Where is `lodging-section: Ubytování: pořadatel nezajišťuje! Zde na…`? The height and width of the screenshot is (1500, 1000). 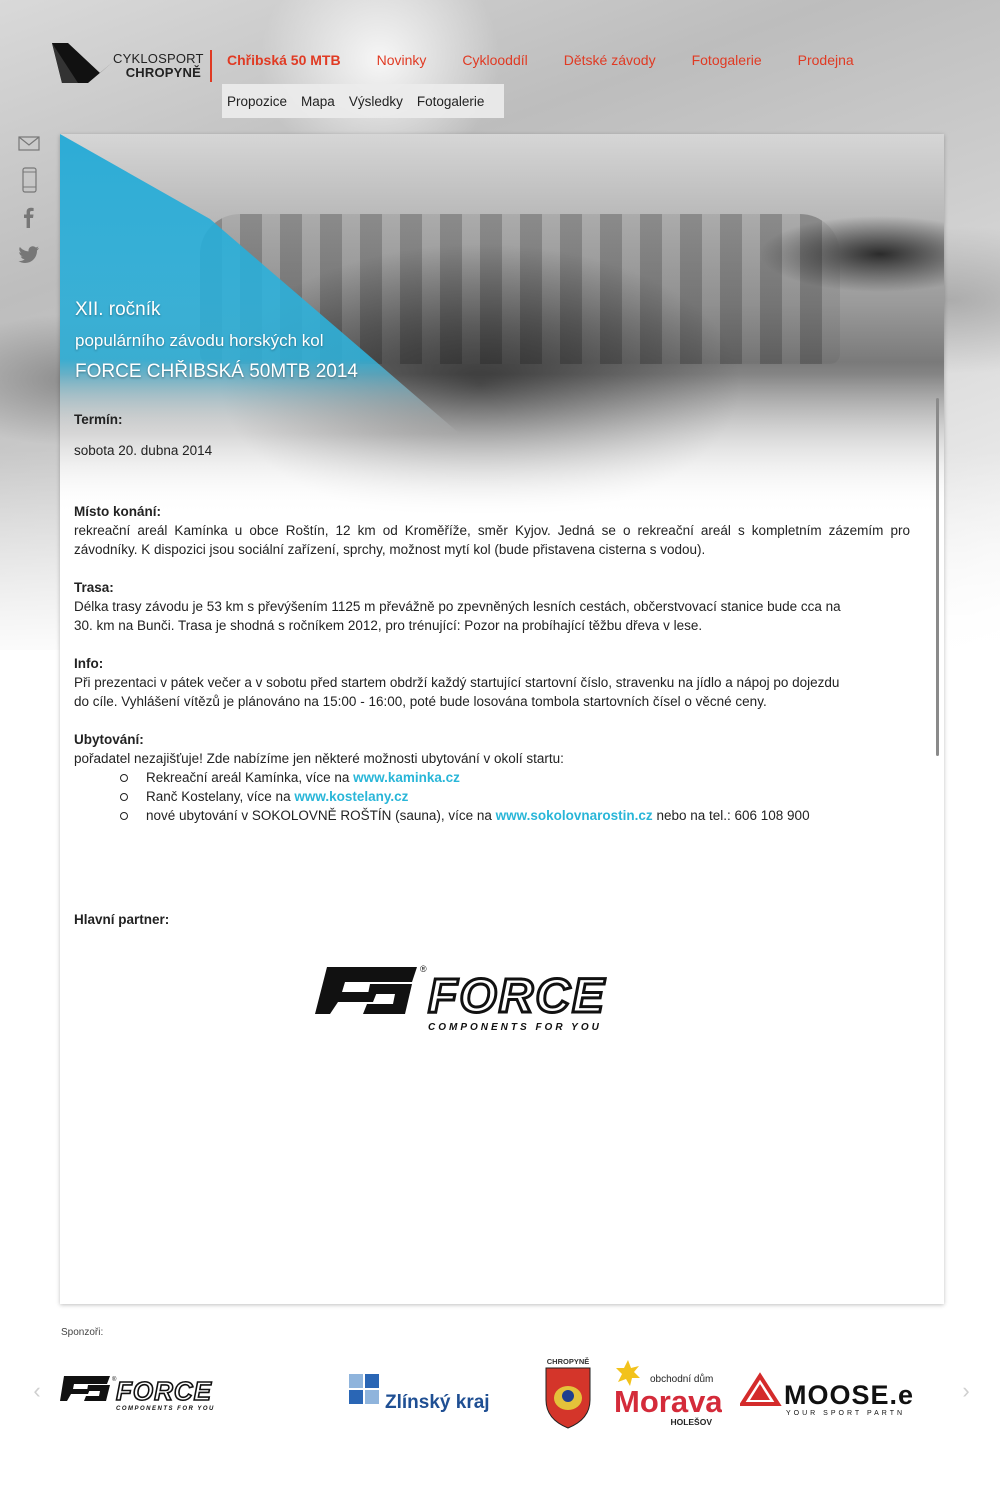
lodging-section: Ubytování: pořadatel nezajišťuje! Zde na… is located at coordinates (492, 777).